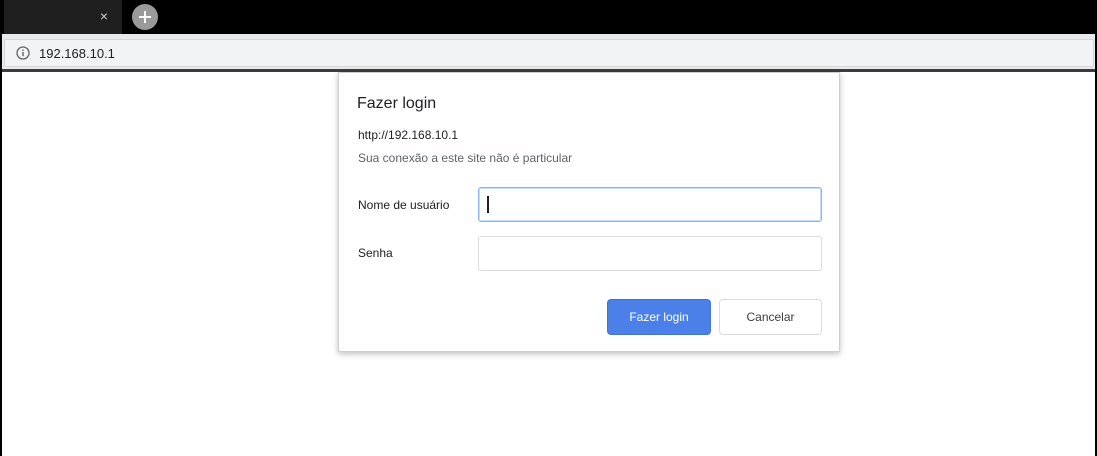  What do you see at coordinates (770, 317) in the screenshot?
I see `cancel-button: Cancelar` at bounding box center [770, 317].